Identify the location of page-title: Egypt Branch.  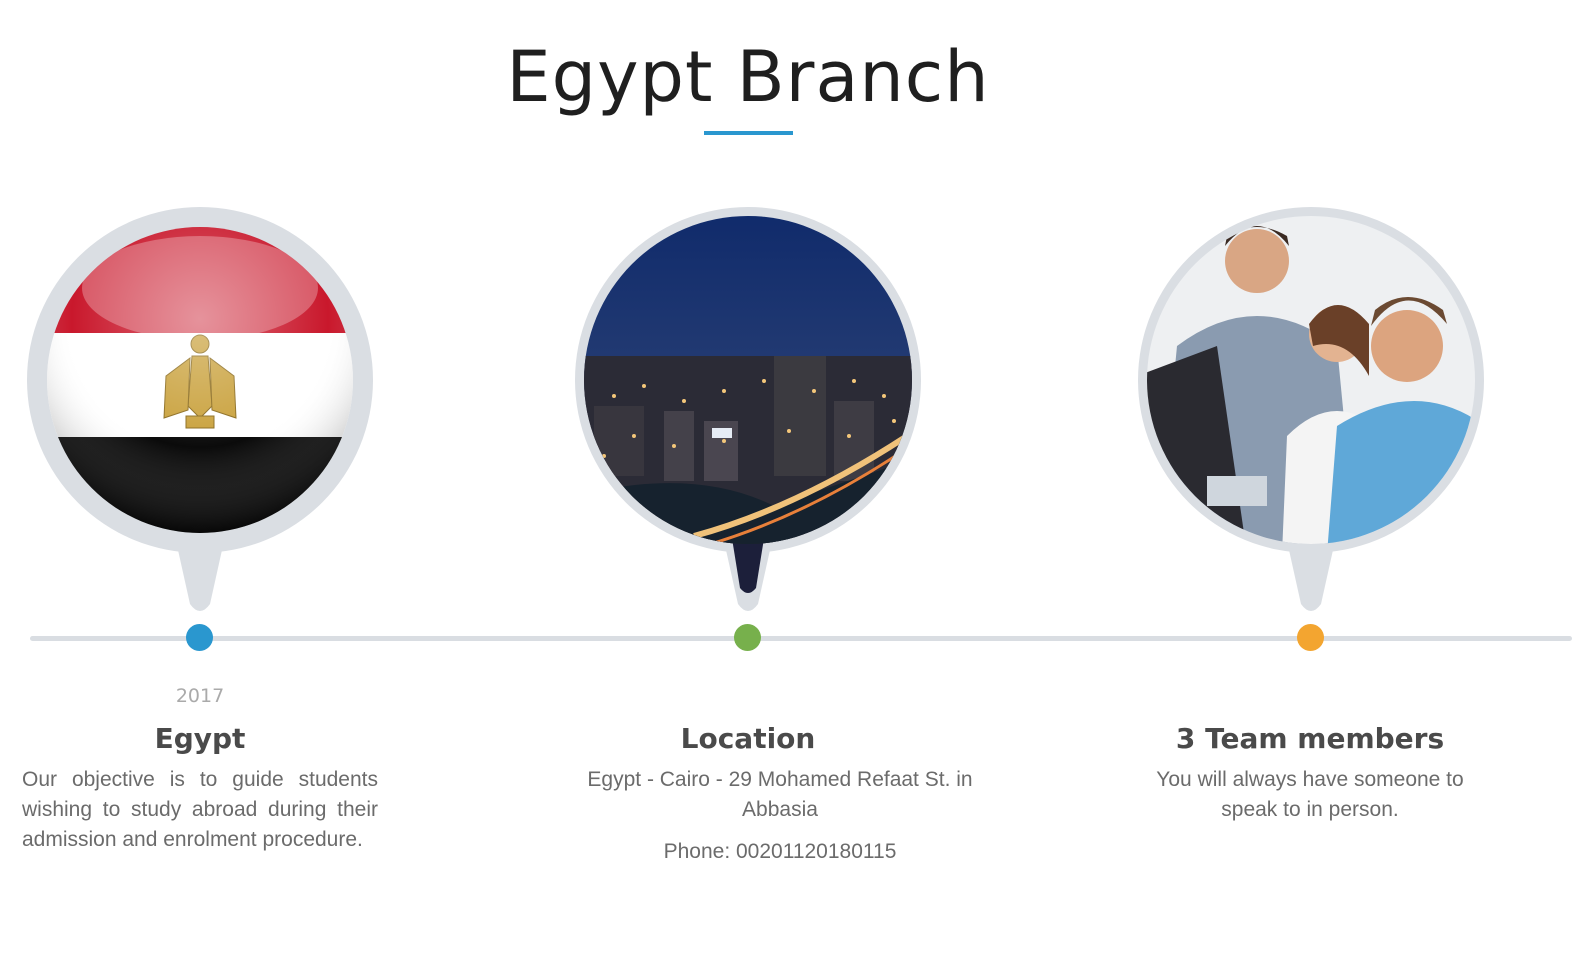
(748, 77).